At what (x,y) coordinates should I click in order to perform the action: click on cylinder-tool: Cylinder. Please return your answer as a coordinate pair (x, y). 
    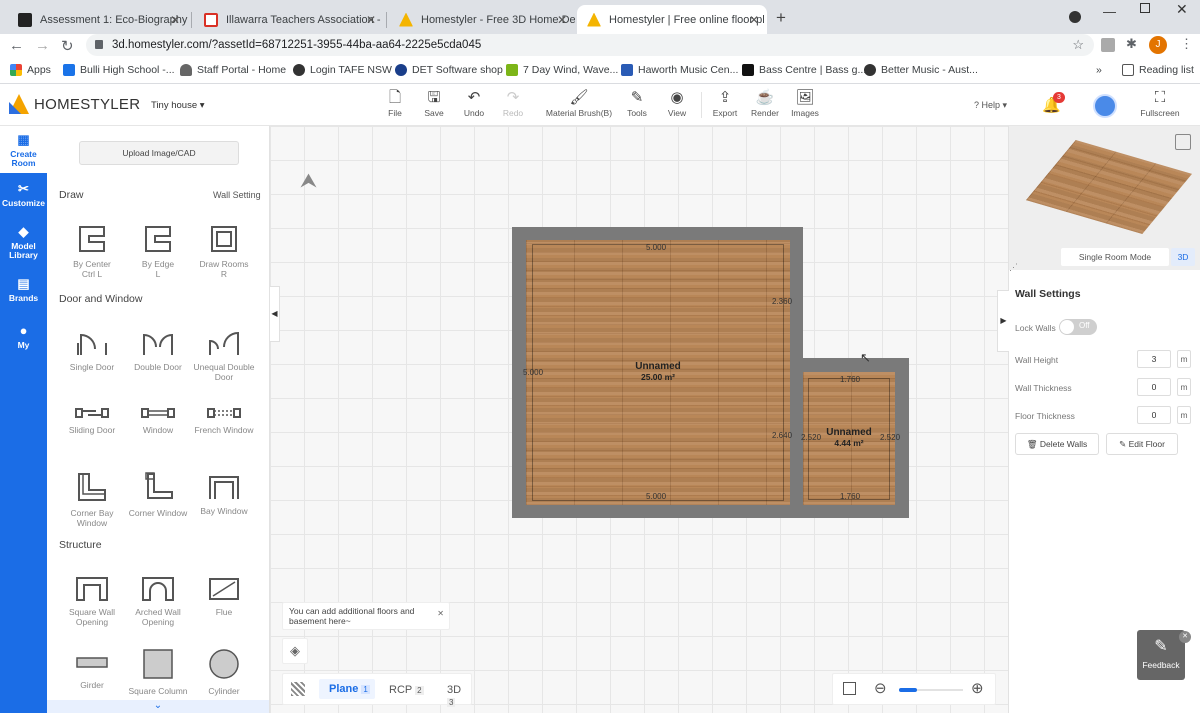
    Looking at the image, I should click on (224, 672).